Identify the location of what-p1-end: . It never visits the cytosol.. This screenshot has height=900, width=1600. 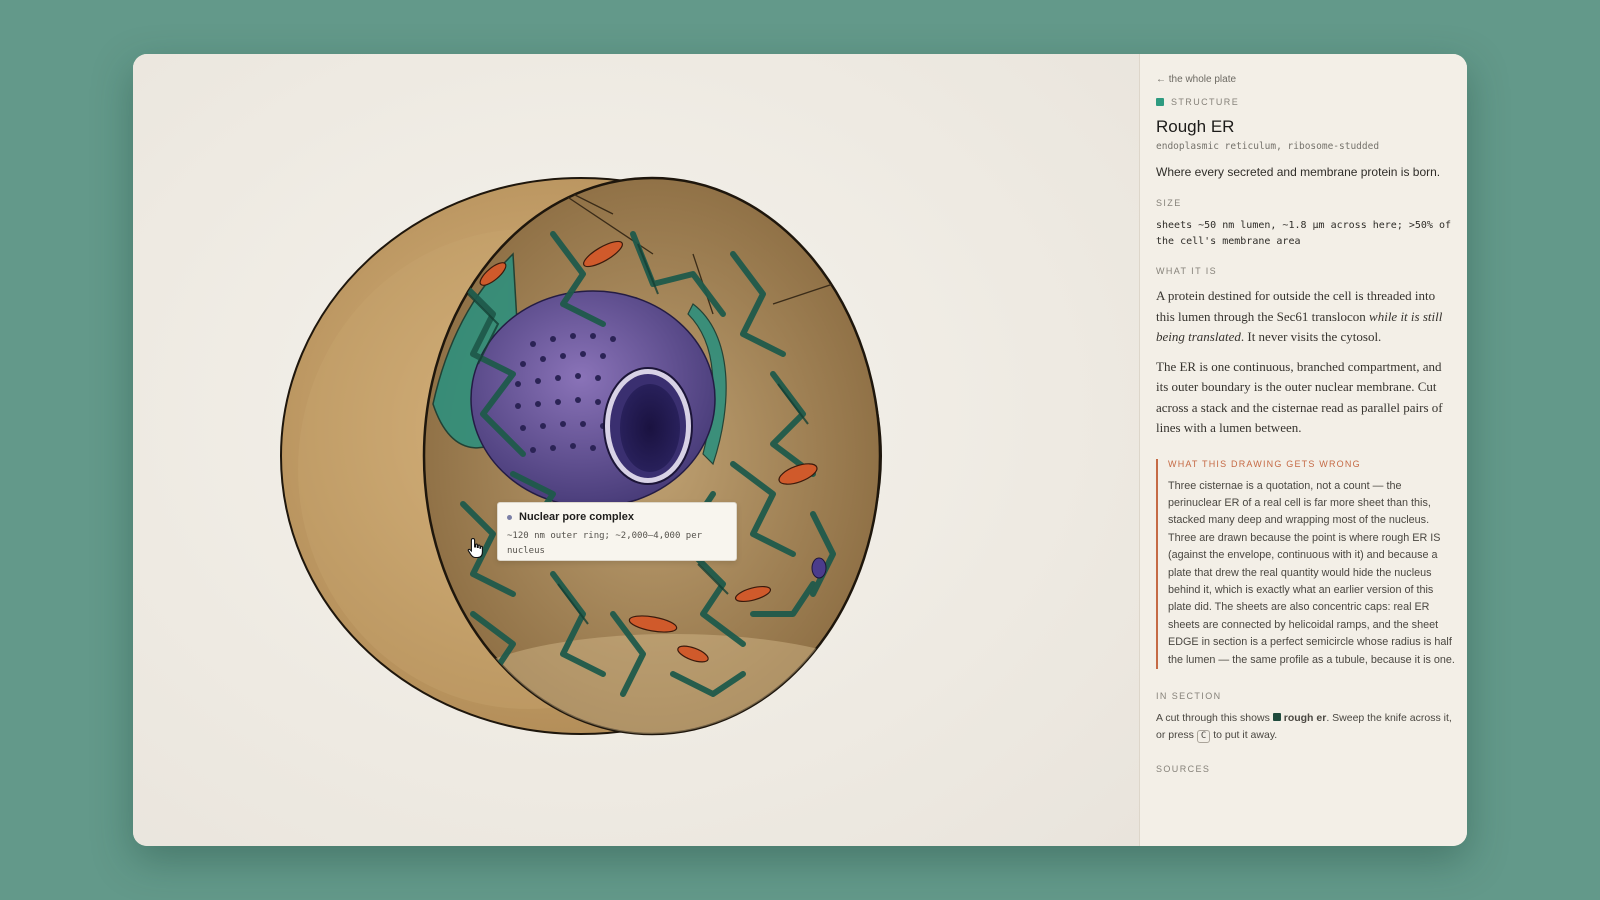
(1311, 336).